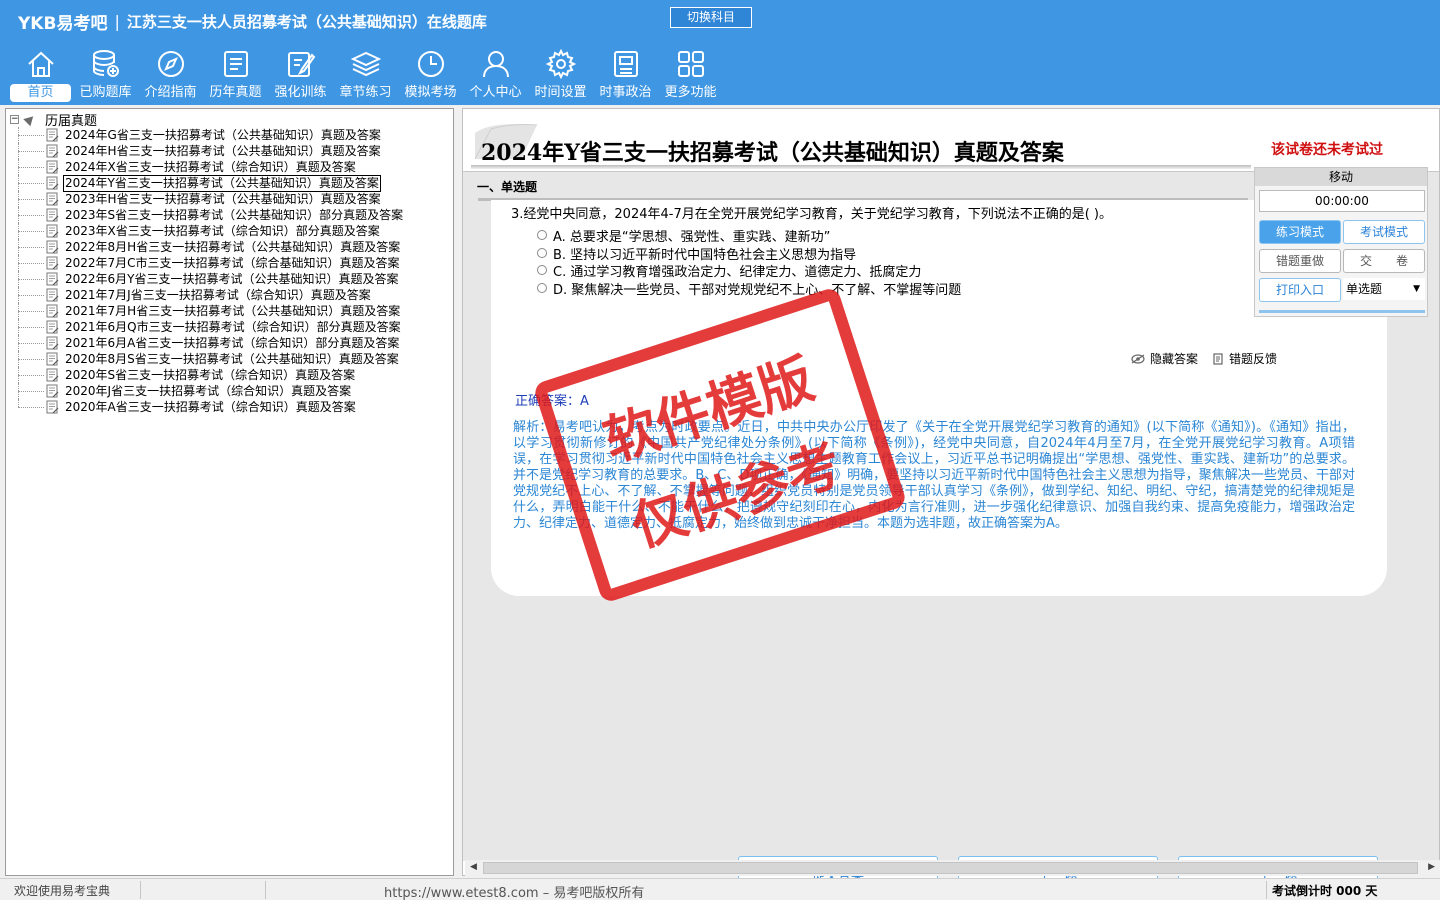 The image size is (1440, 900). Describe the element at coordinates (229, 151) in the screenshot. I see `tree-item: 2024年H省三支一扶招募考试（公共基础知识）真题及答案` at that location.